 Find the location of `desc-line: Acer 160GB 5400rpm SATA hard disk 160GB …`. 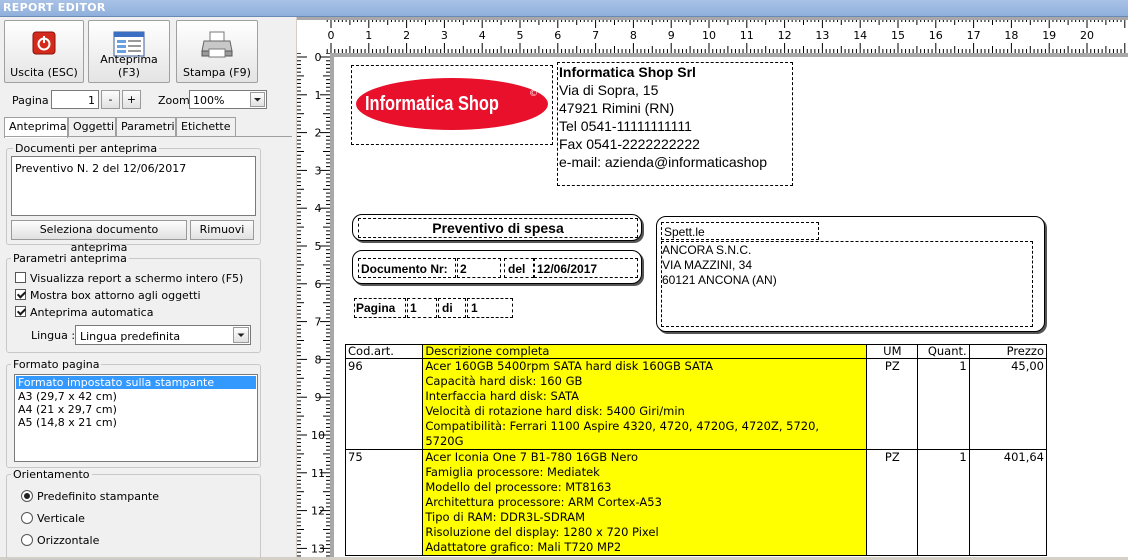

desc-line: Acer 160GB 5400rpm SATA hard disk 160GB … is located at coordinates (569, 366).